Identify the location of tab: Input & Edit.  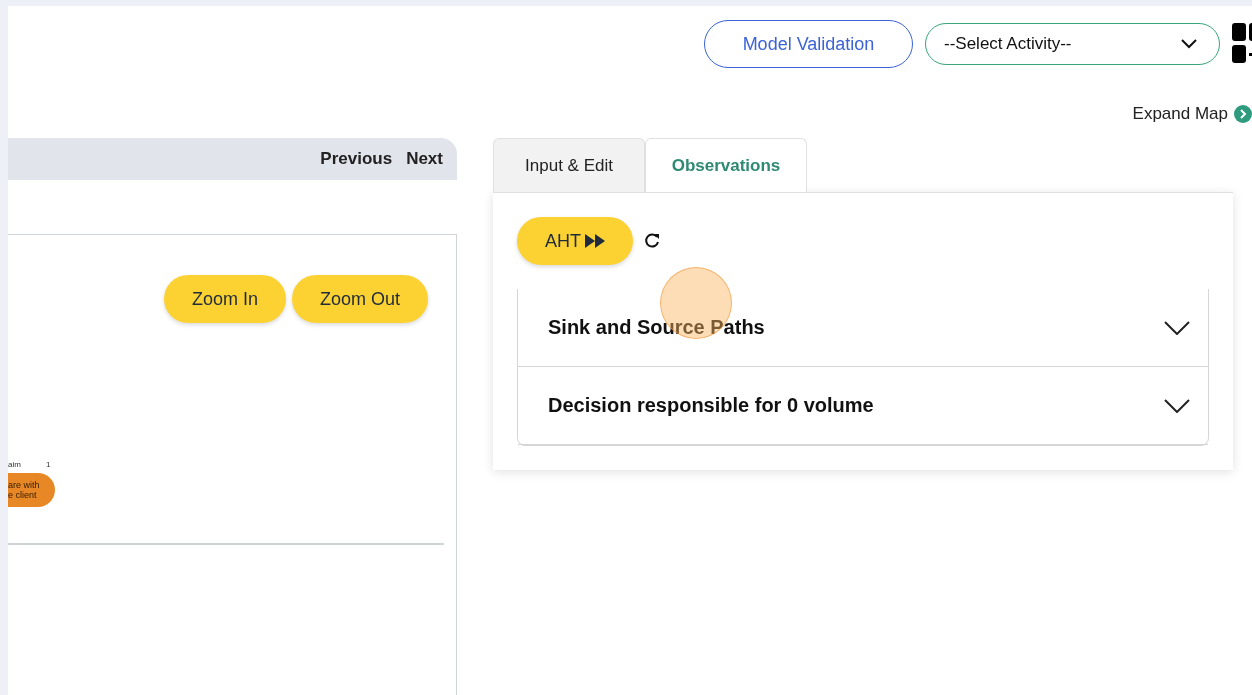
(569, 165).